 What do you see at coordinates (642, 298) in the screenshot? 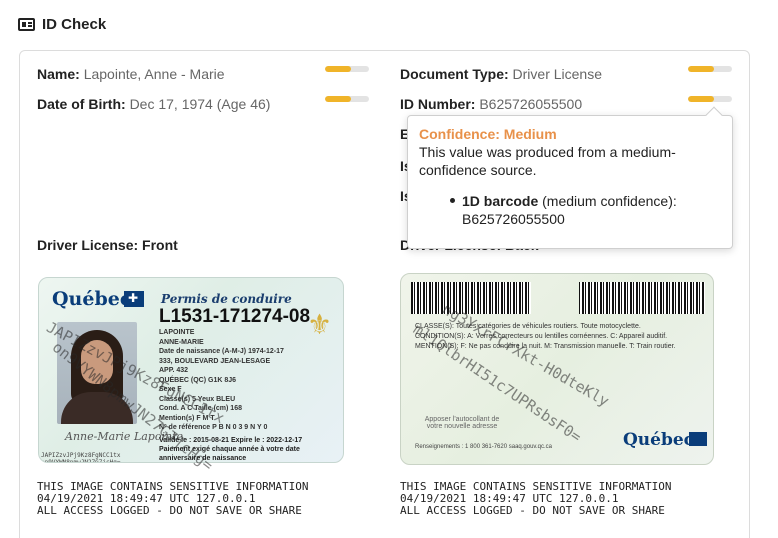
I see `barcode-1d-icon` at bounding box center [642, 298].